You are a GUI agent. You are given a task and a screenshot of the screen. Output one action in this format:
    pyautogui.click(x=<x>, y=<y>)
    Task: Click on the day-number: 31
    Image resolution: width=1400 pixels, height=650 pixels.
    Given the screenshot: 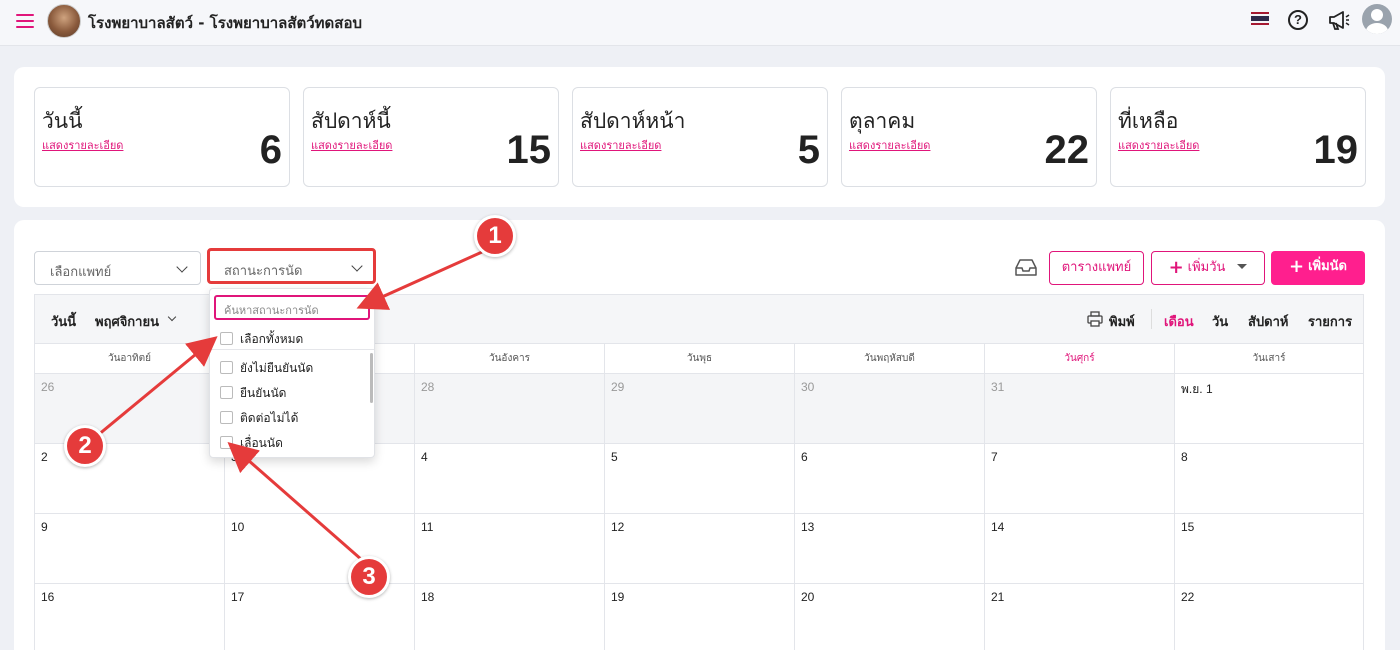 What is the action you would take?
    pyautogui.click(x=998, y=387)
    